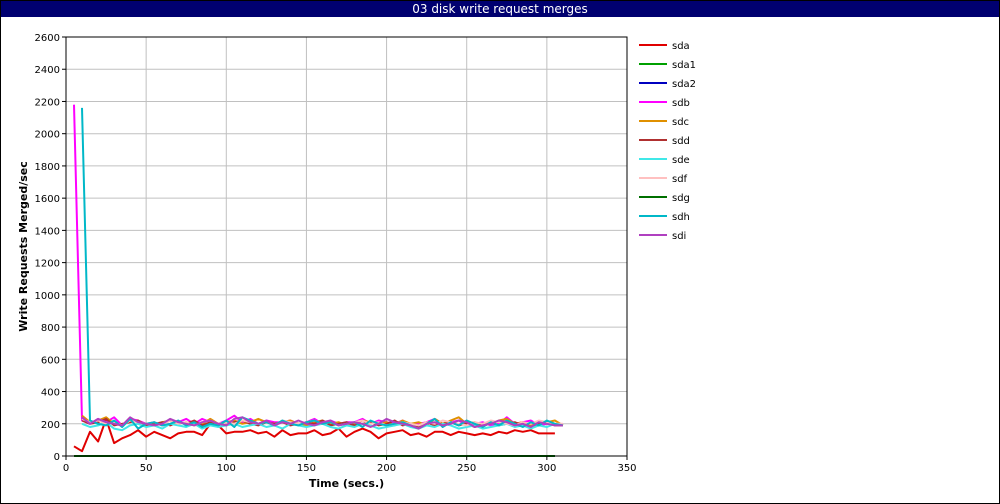  What do you see at coordinates (47, 264) in the screenshot?
I see `y-tick-label: 1200` at bounding box center [47, 264].